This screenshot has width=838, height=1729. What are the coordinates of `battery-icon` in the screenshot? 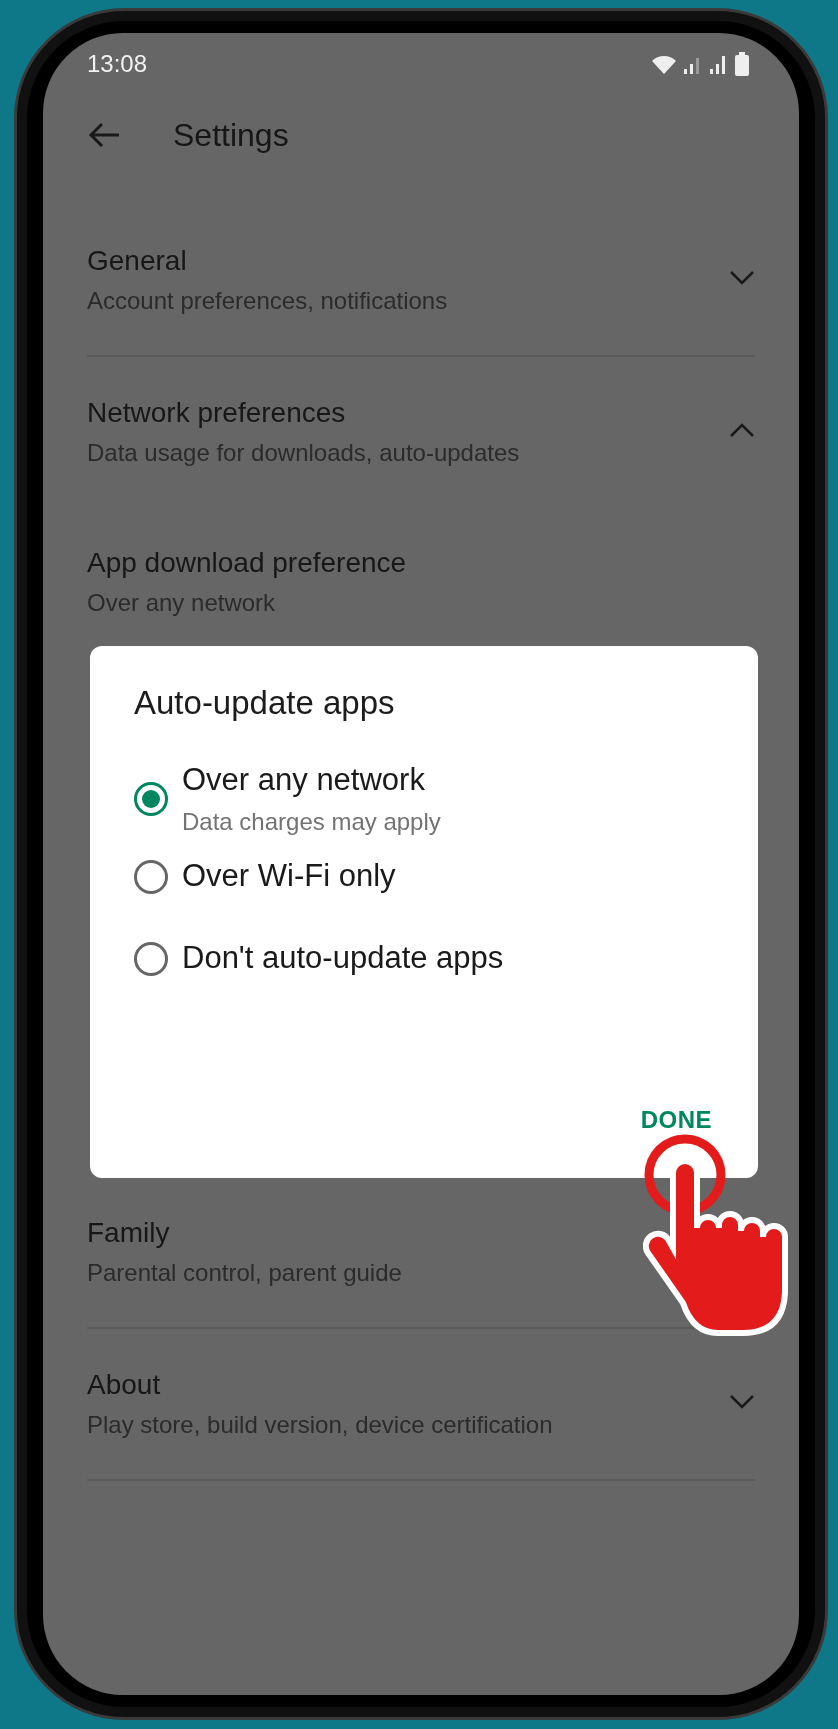 It's located at (742, 64).